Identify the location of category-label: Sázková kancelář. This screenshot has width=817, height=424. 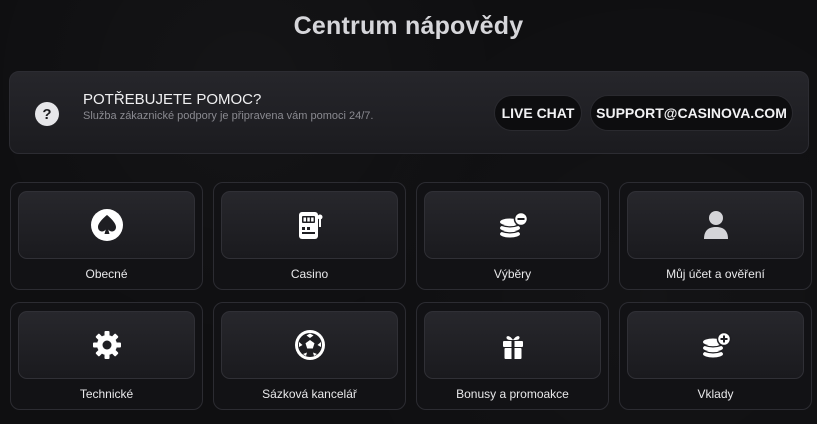
(309, 394).